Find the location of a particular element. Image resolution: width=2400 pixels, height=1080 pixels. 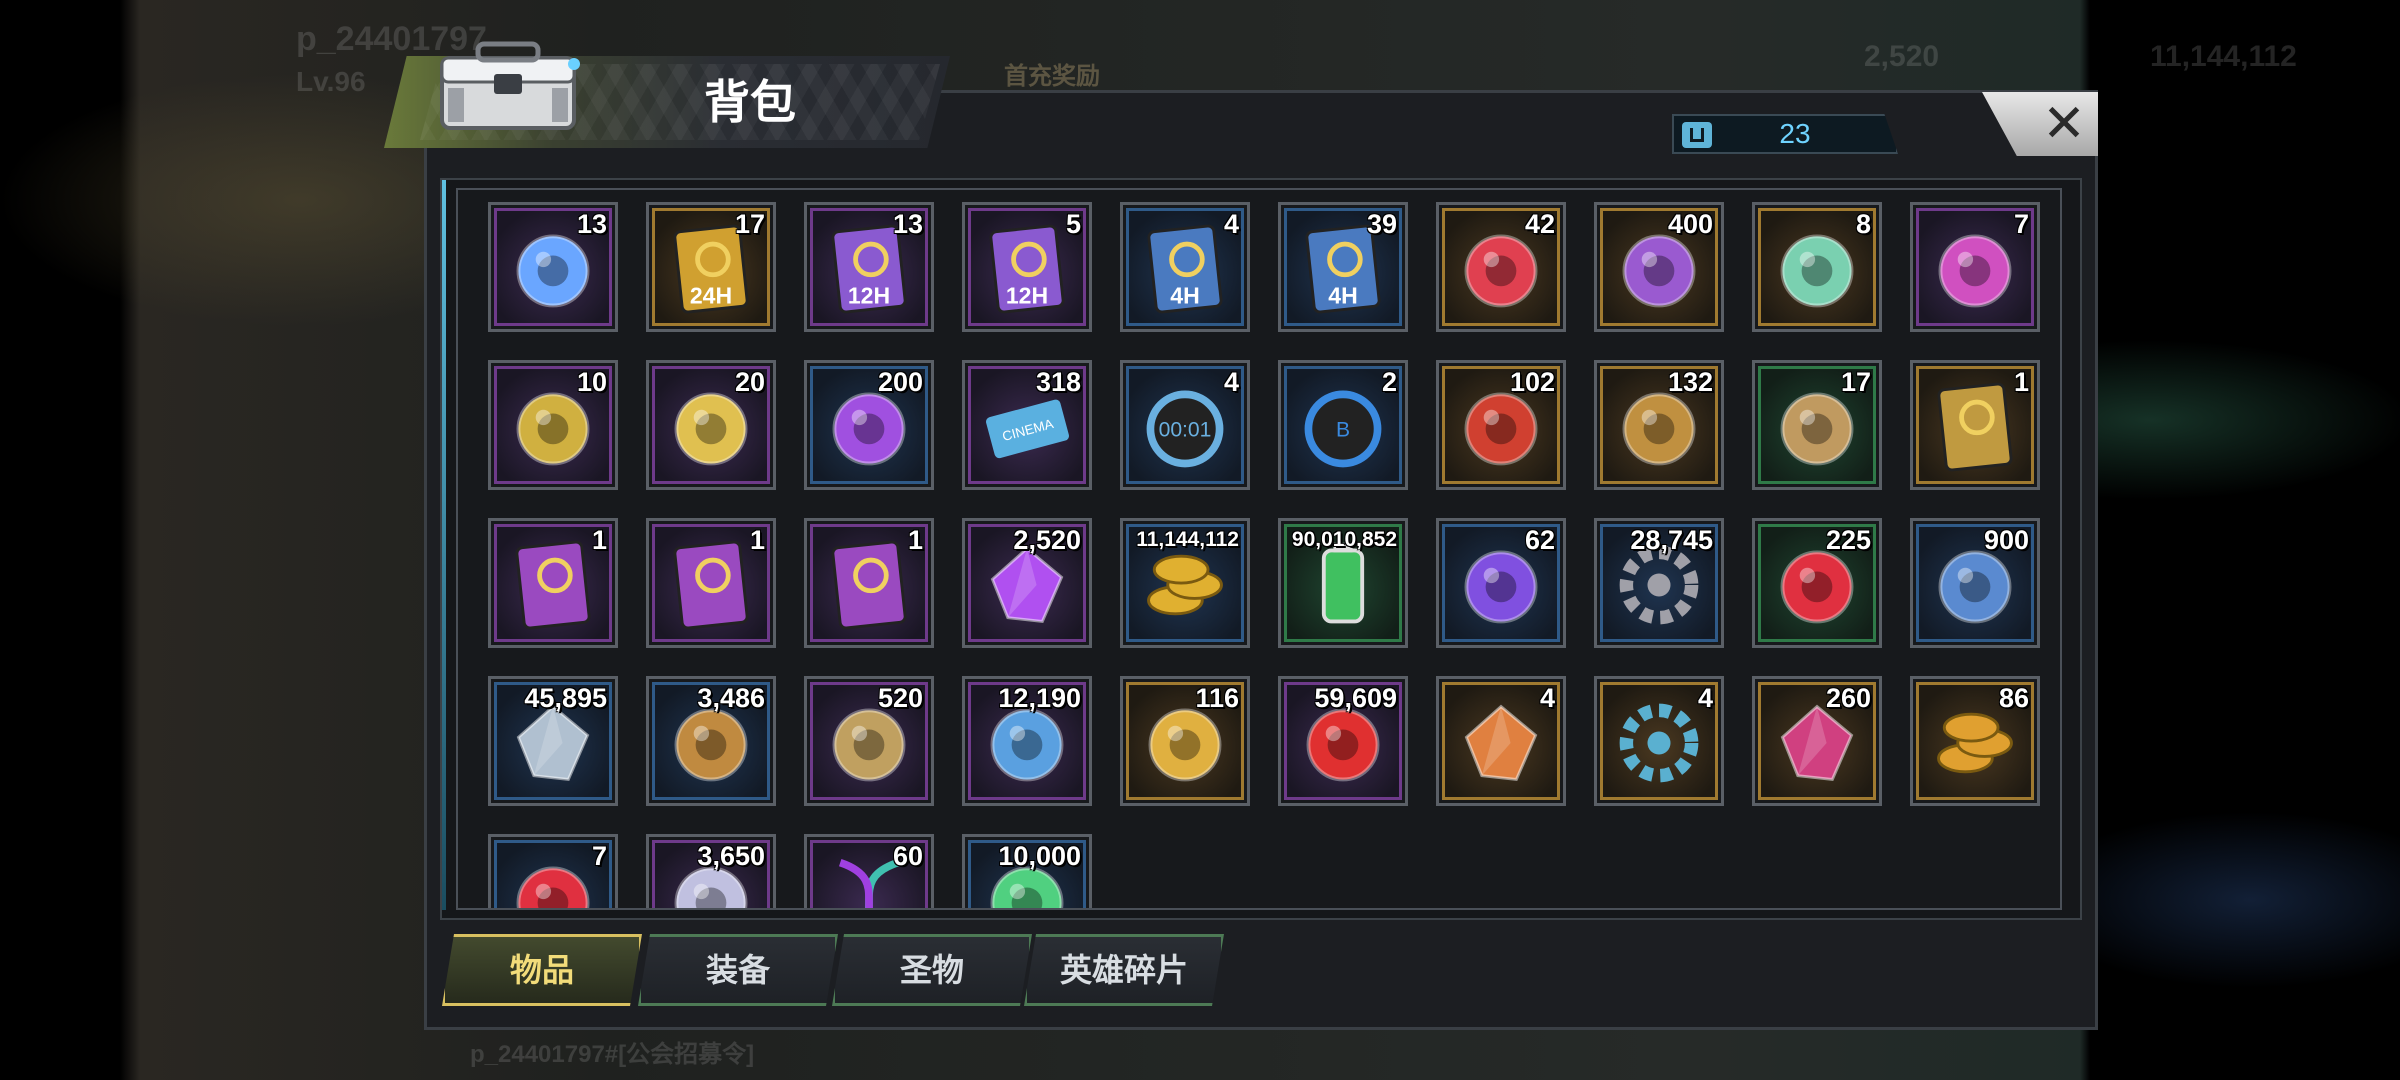

item-slot-jade-outfit: 8 is located at coordinates (1817, 267).